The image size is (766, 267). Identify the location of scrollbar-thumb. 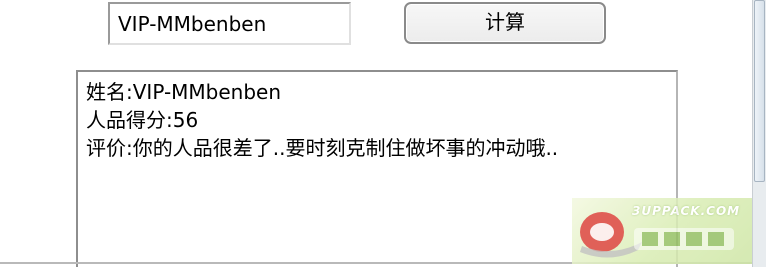
(759, 91).